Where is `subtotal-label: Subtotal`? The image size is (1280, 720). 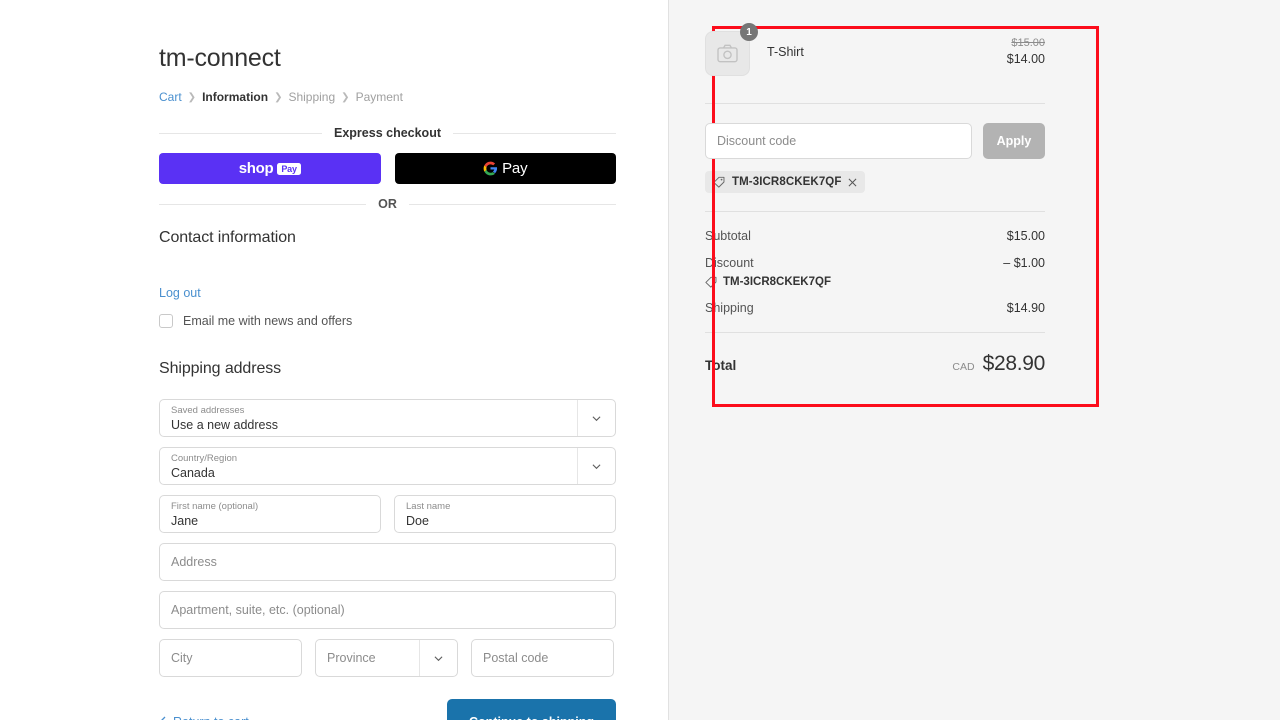 subtotal-label: Subtotal is located at coordinates (728, 236).